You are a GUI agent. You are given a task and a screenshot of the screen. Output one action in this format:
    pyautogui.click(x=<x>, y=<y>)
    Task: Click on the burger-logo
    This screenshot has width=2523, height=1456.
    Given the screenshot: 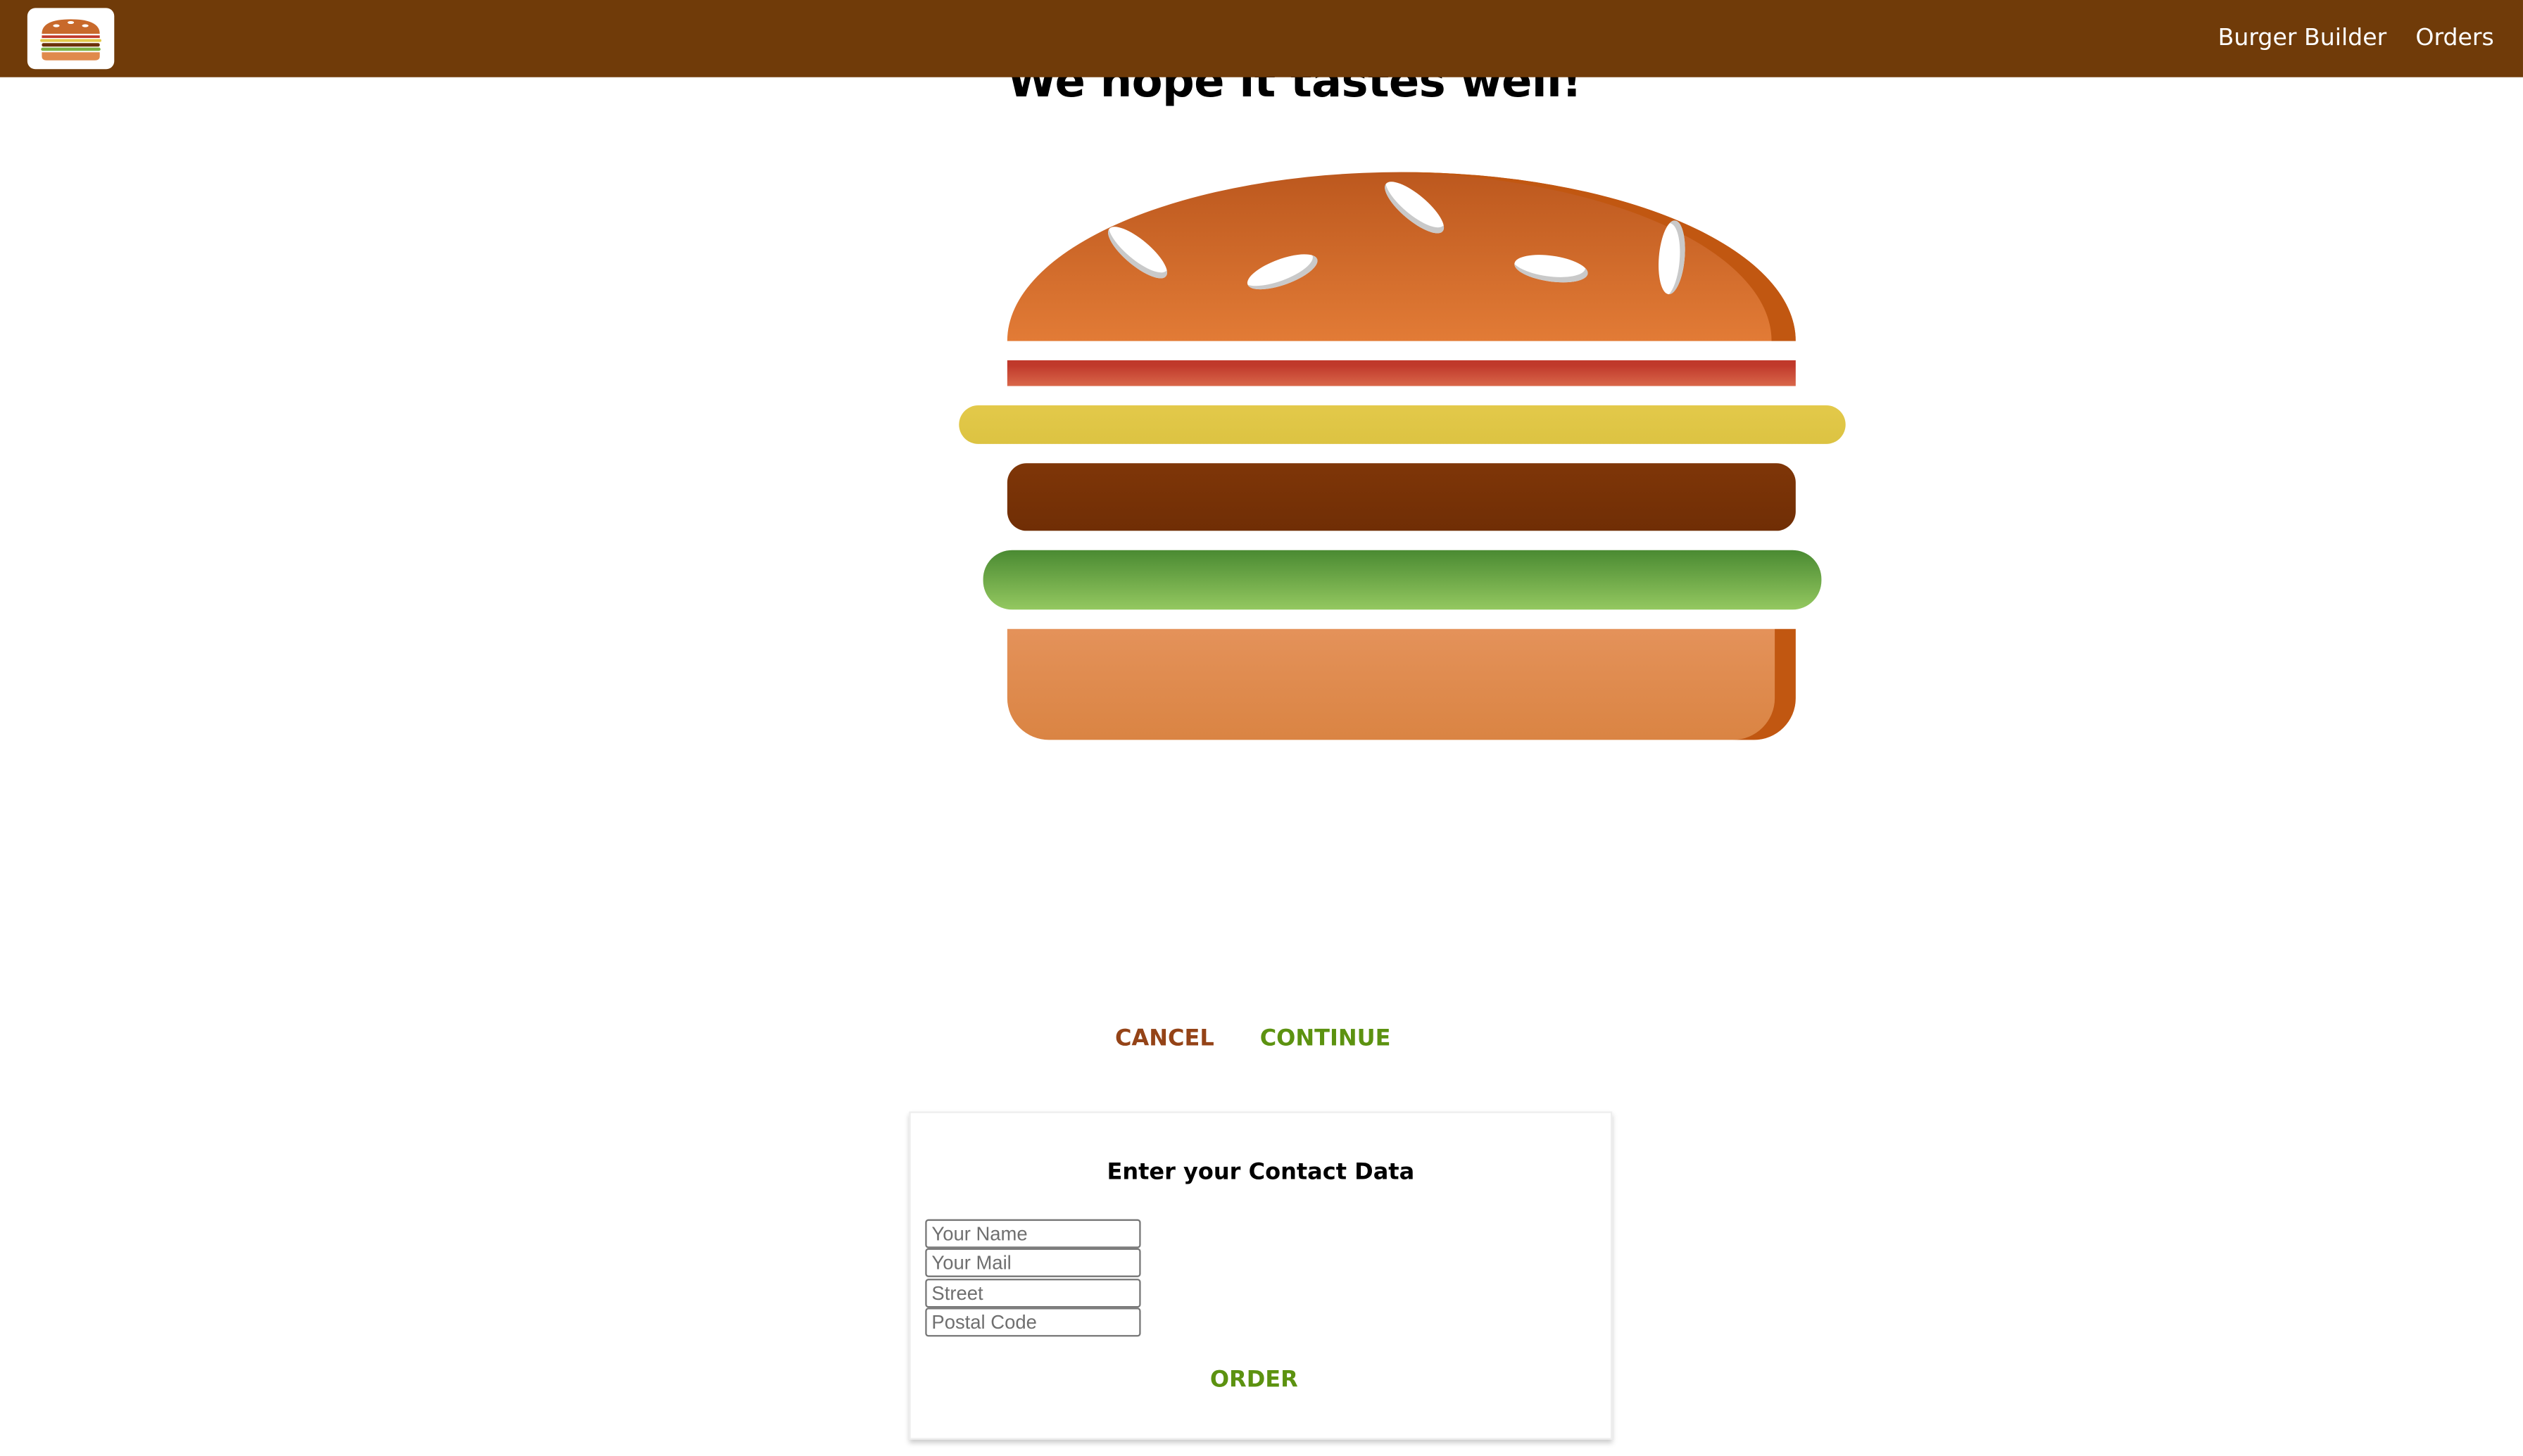 What is the action you would take?
    pyautogui.click(x=71, y=39)
    